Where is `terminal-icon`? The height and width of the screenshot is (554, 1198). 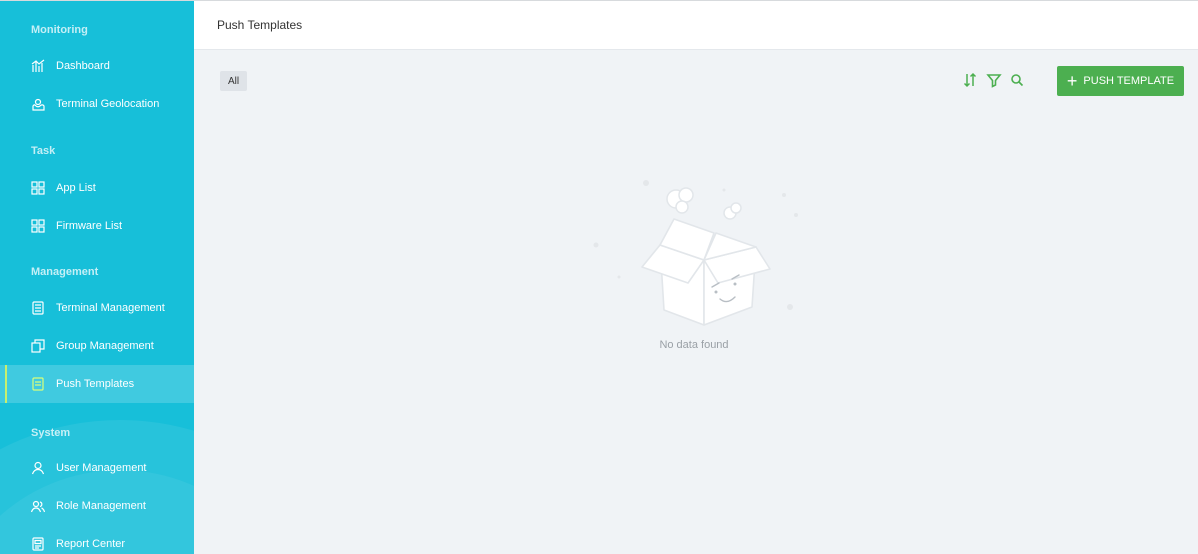 terminal-icon is located at coordinates (38, 308).